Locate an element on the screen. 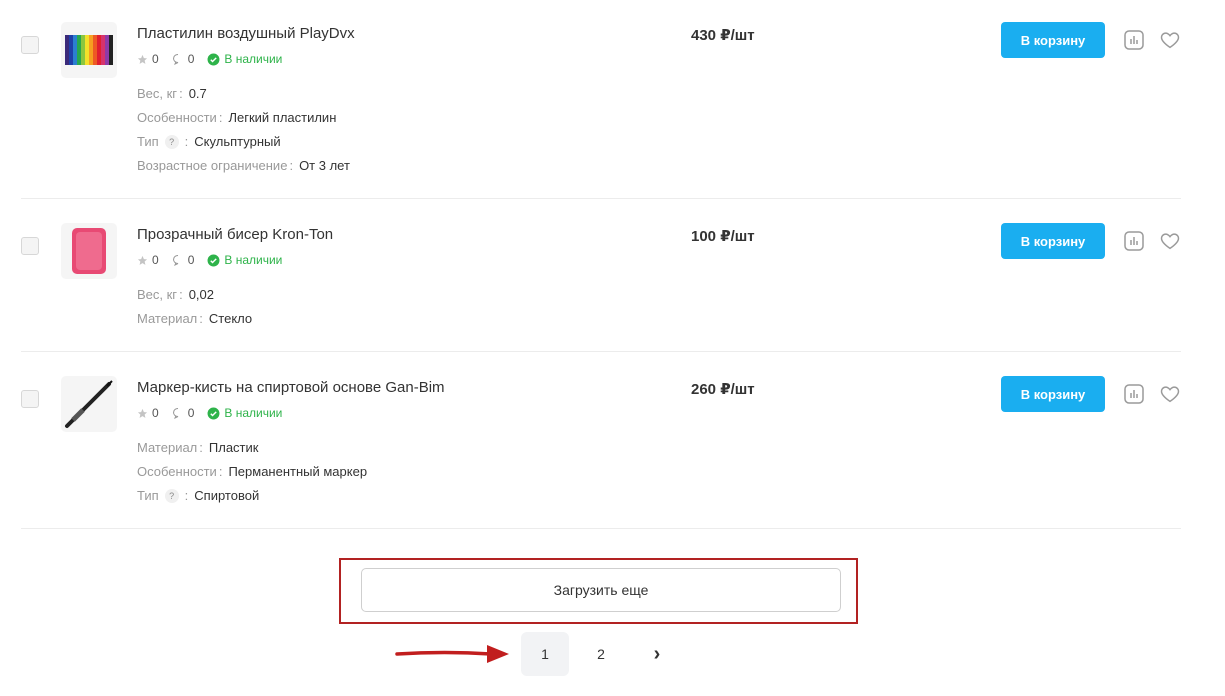 This screenshot has width=1225, height=696. beads-image is located at coordinates (89, 251).